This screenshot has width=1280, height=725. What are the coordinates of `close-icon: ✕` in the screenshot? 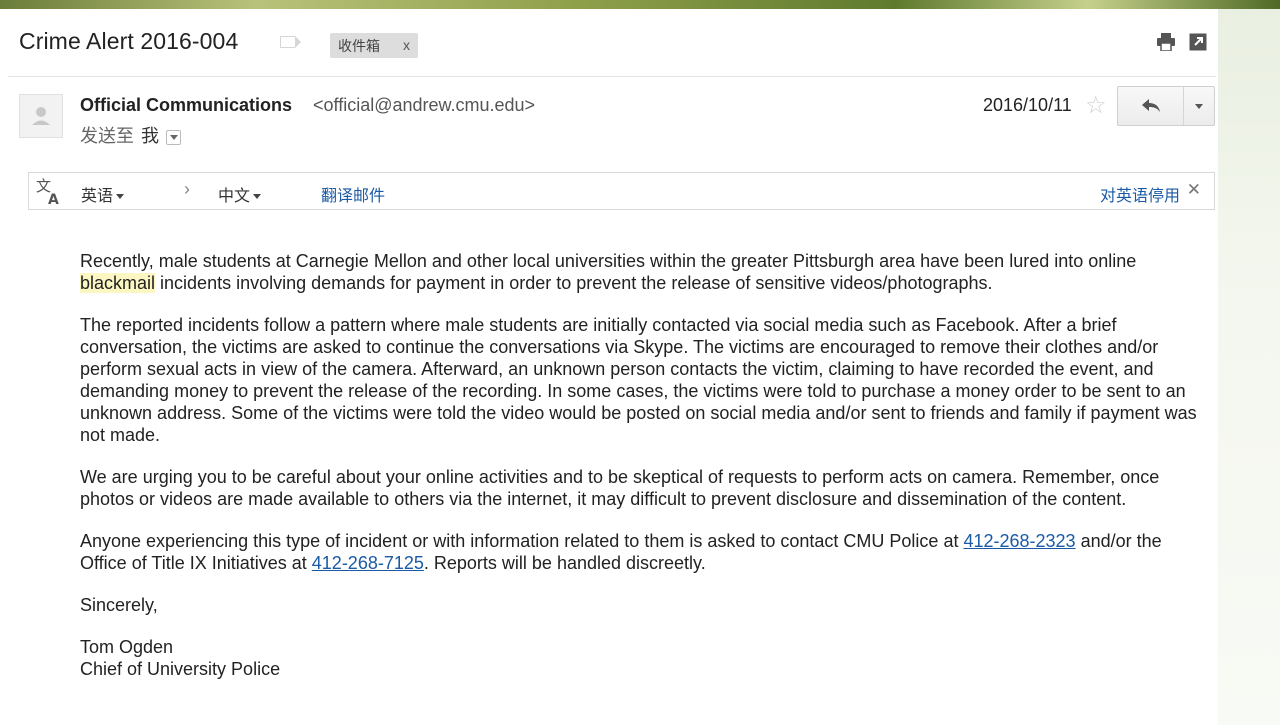 It's located at (1194, 190).